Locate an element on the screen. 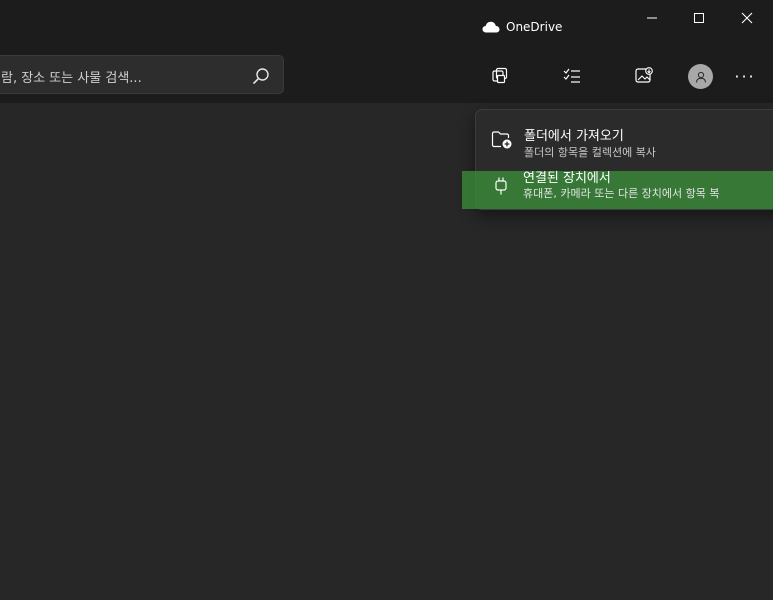  minimize-button is located at coordinates (652, 18).